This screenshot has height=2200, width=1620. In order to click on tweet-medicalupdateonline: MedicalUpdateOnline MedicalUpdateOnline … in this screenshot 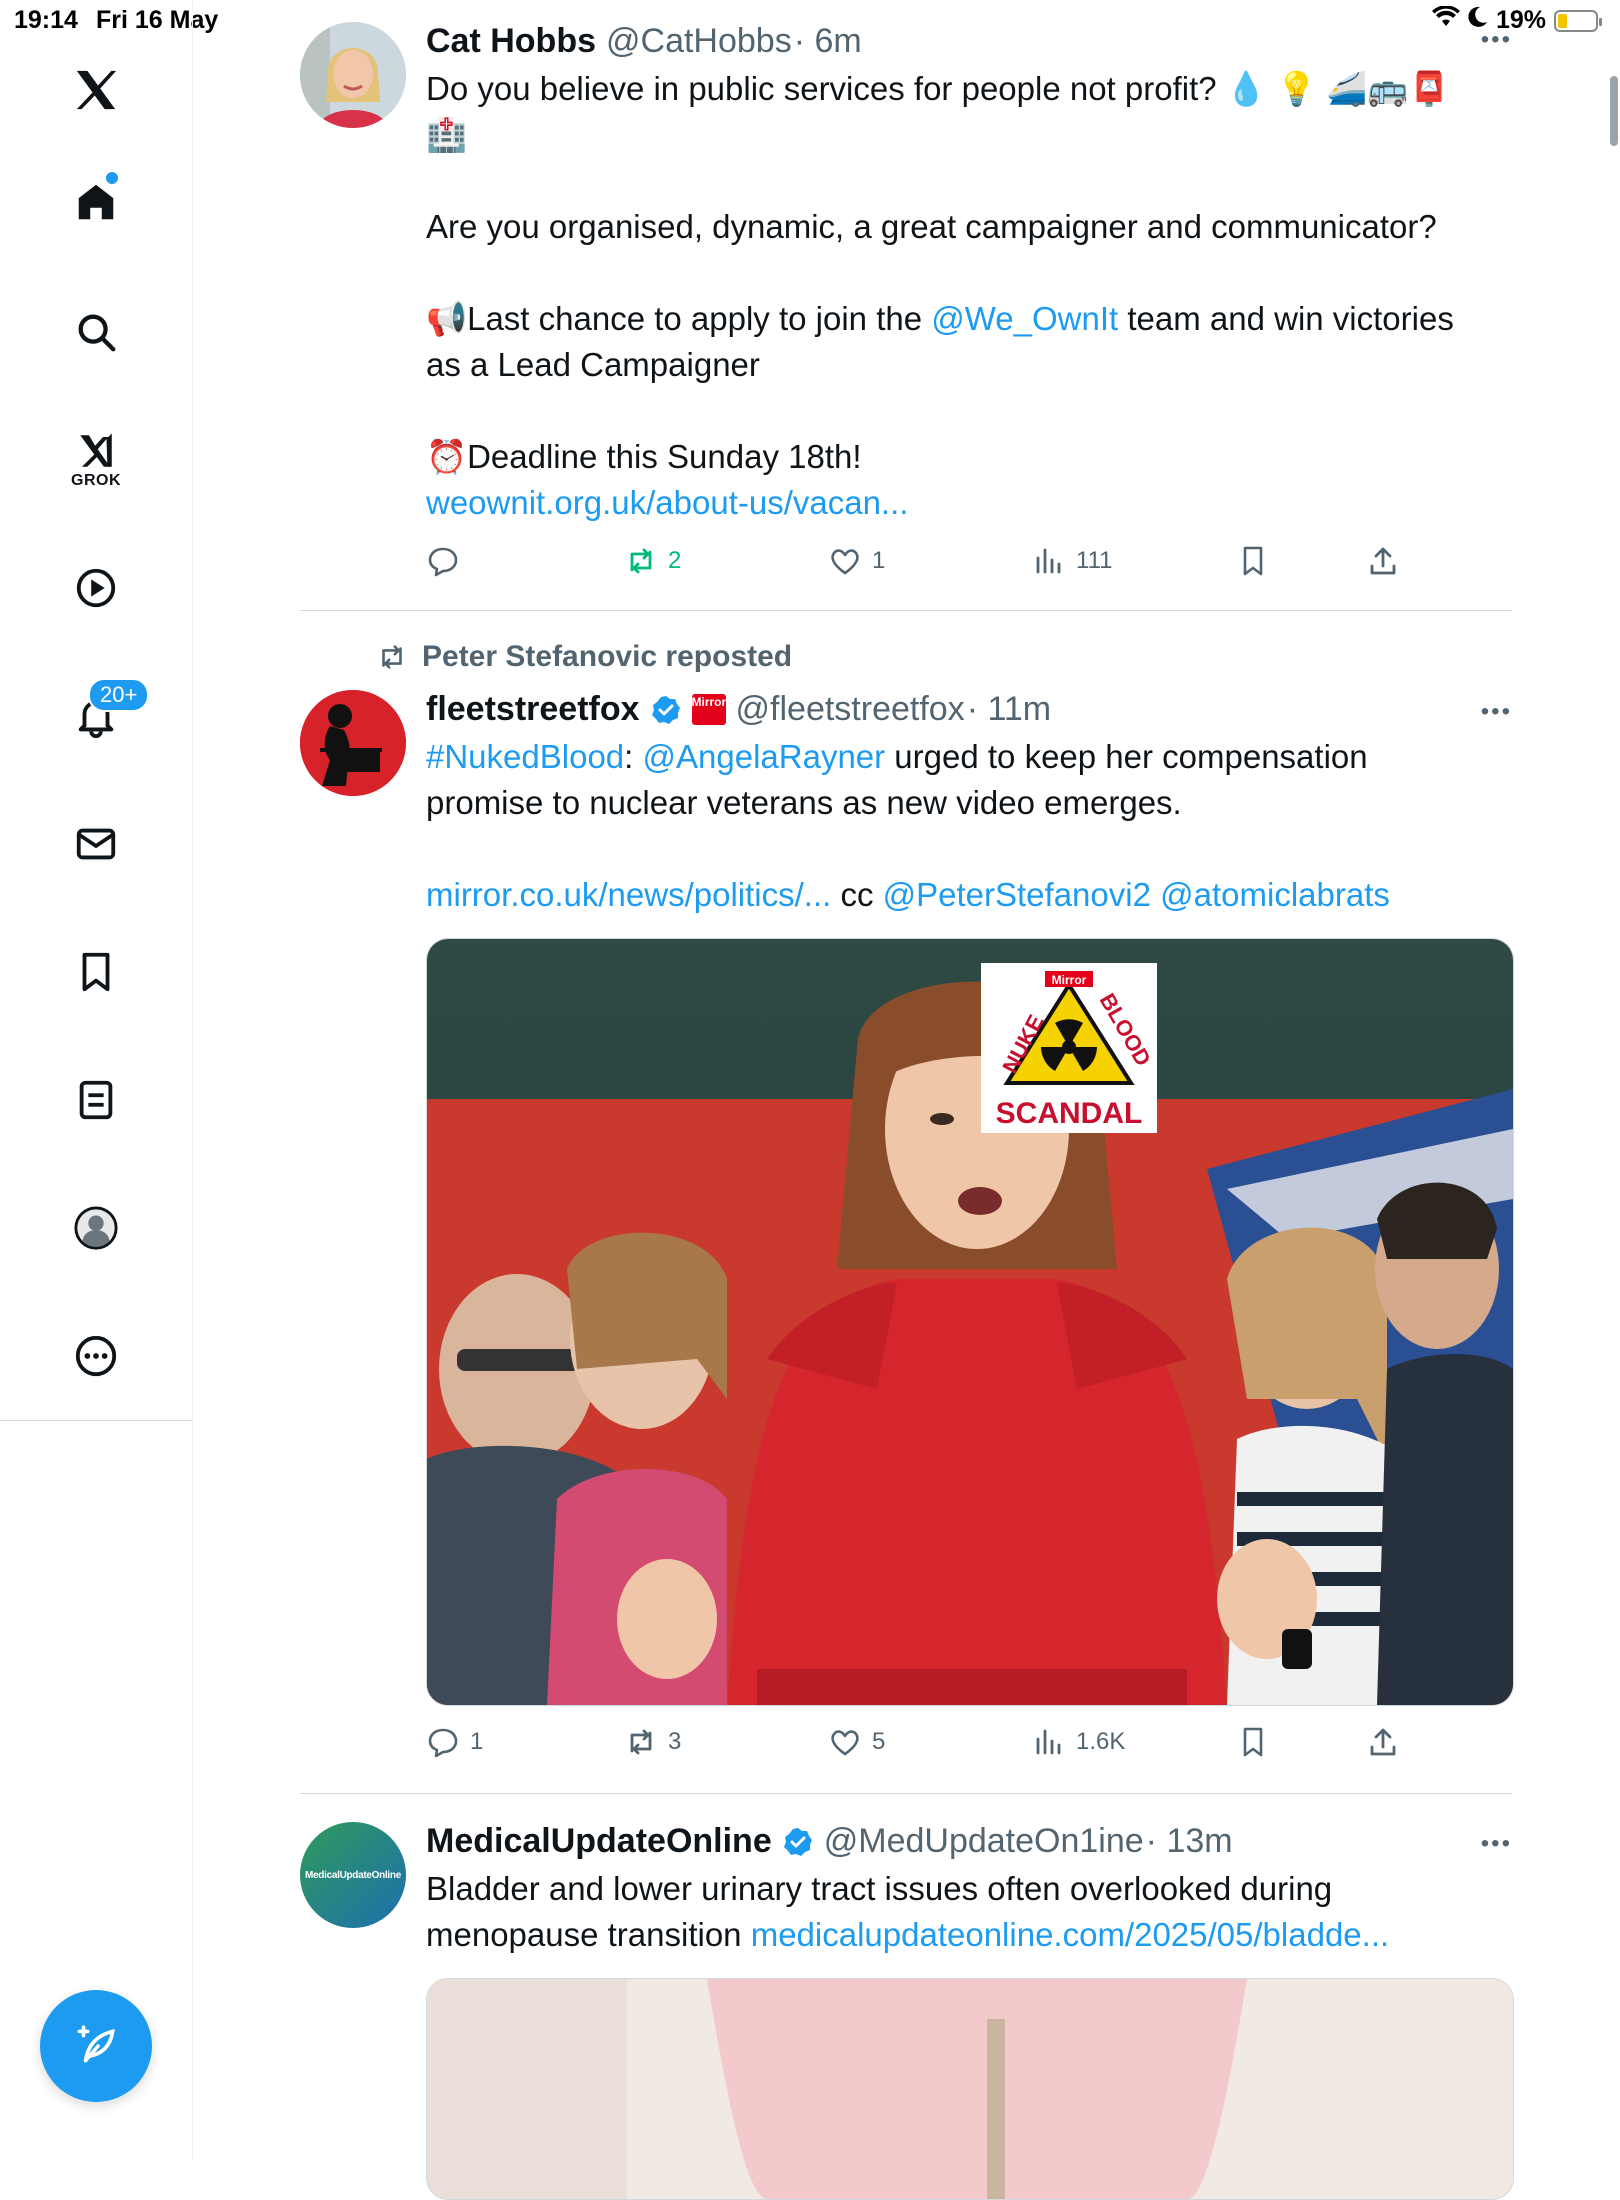, I will do `click(907, 2011)`.